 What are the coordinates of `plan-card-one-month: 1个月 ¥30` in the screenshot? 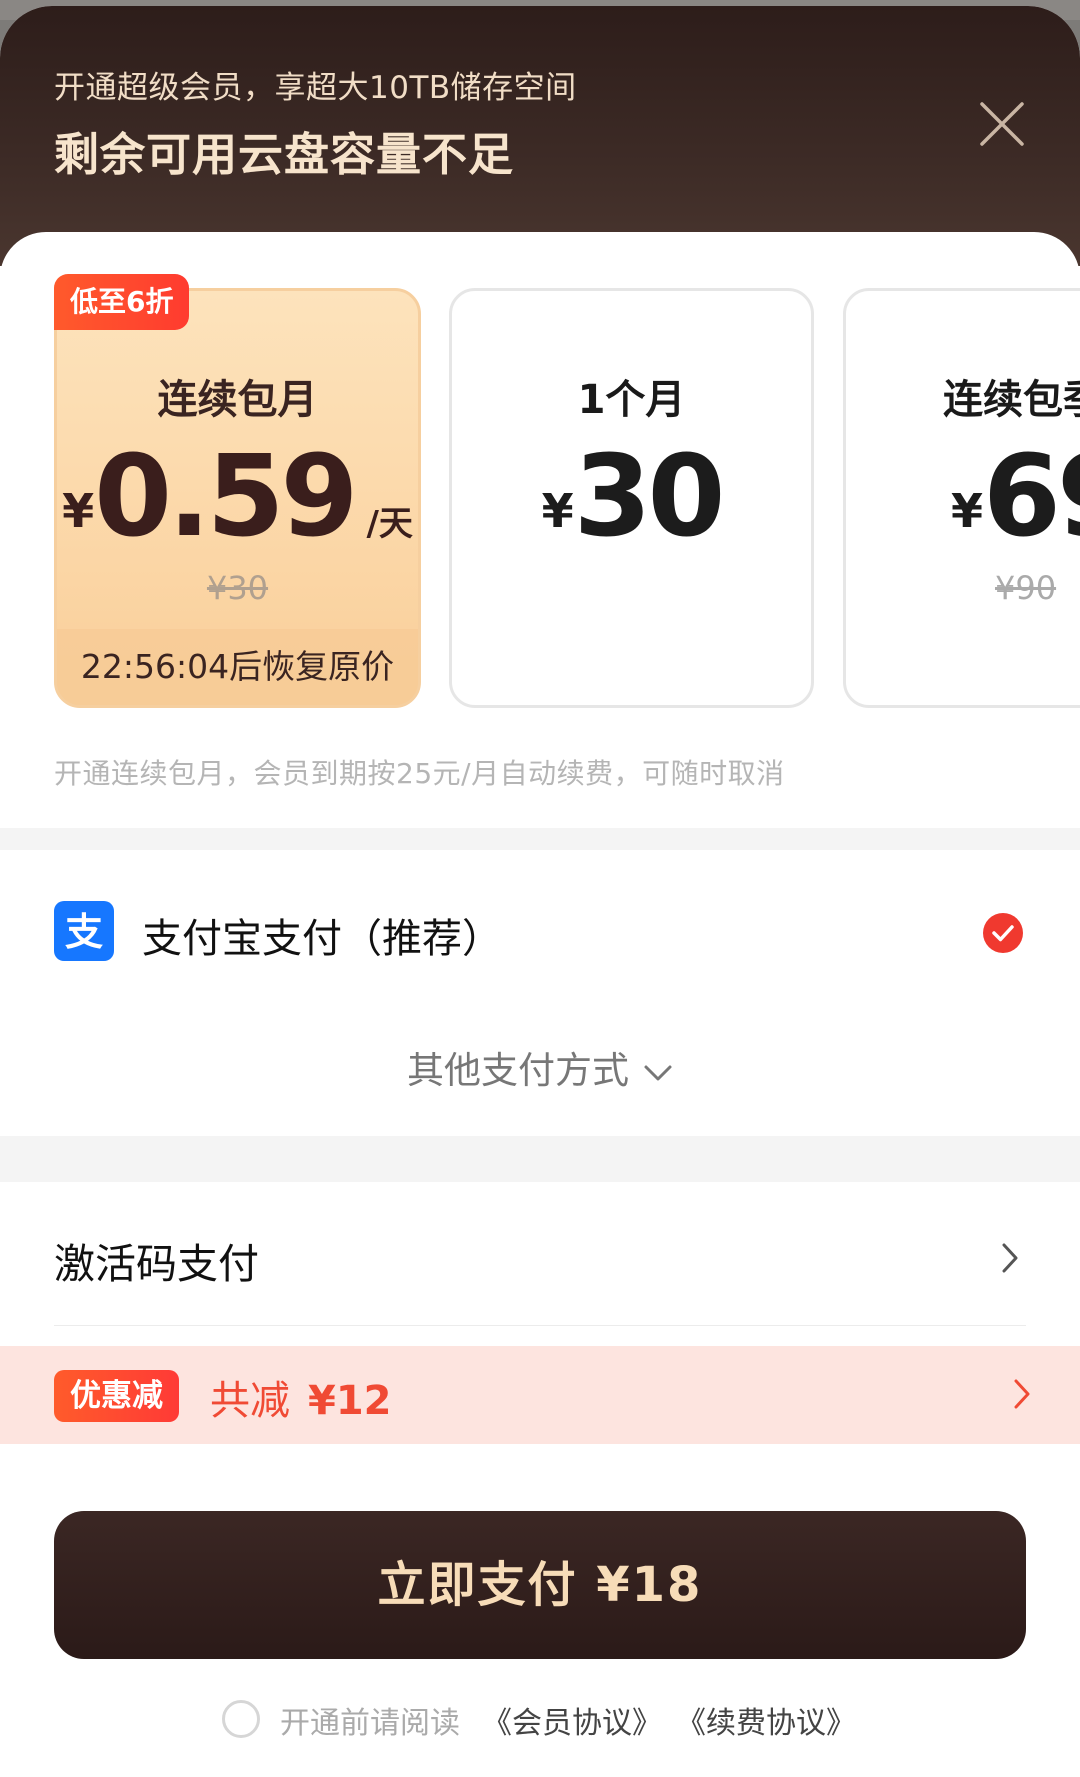 It's located at (631, 498).